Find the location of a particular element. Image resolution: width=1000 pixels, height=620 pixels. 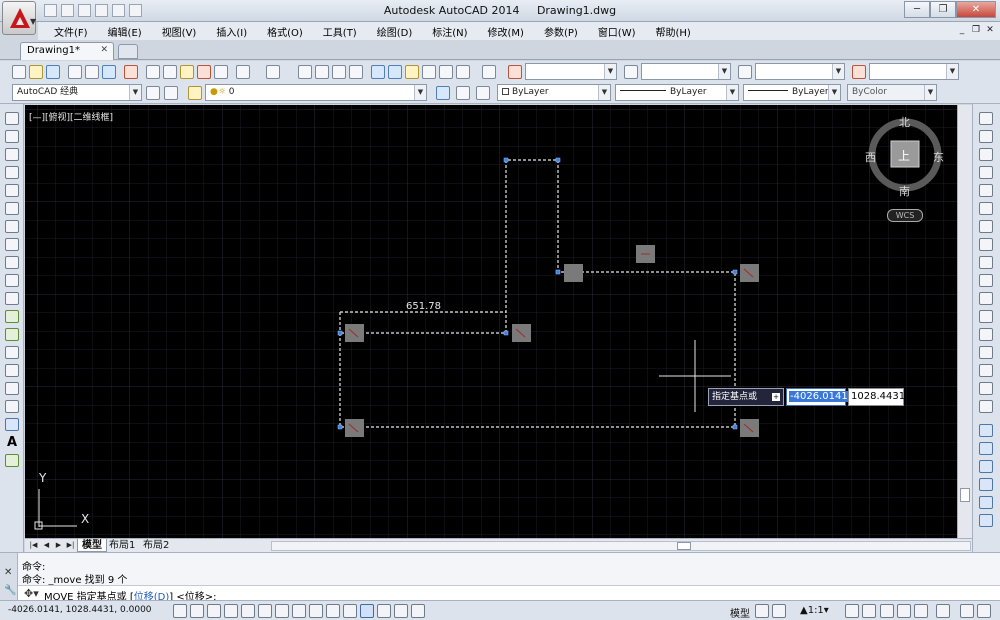

vertical-scroll-thumb is located at coordinates (965, 495).